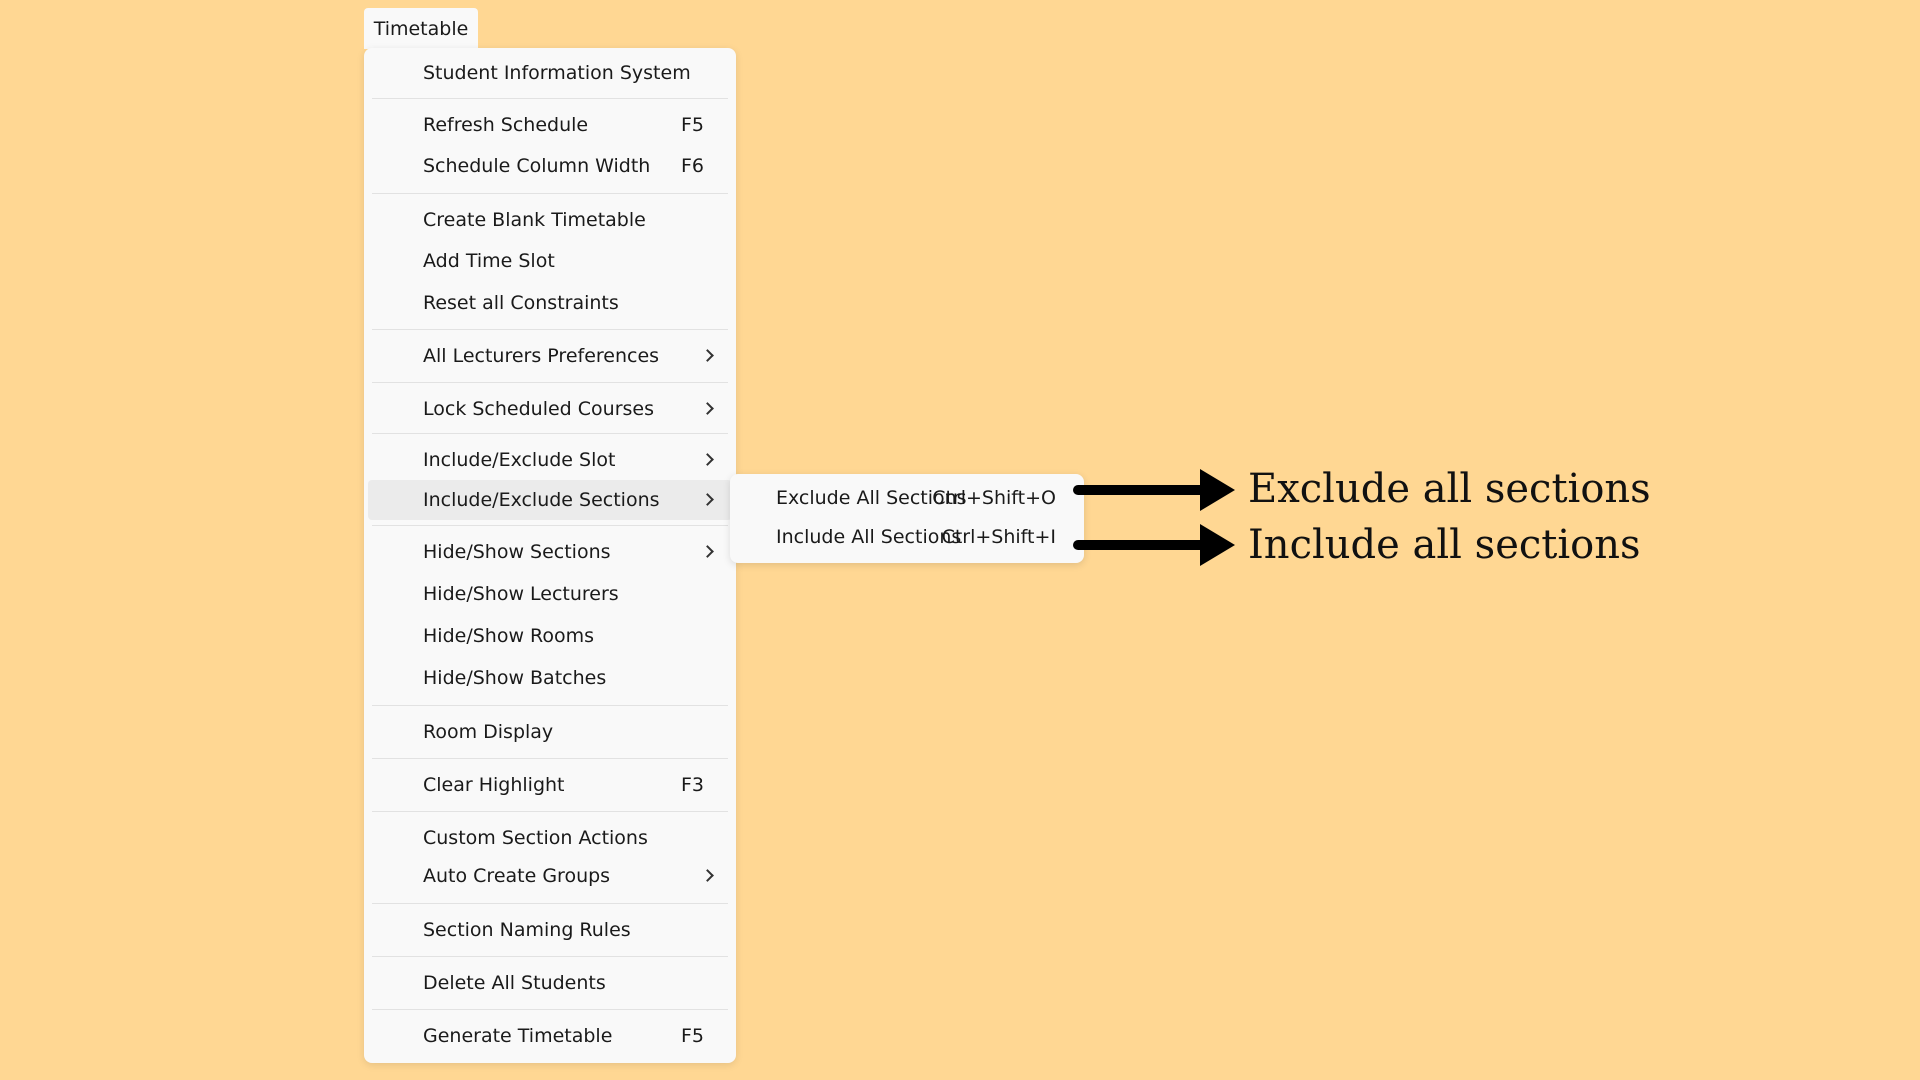 Image resolution: width=1920 pixels, height=1080 pixels. Describe the element at coordinates (488, 732) in the screenshot. I see `menu-item-label: Room Display` at that location.